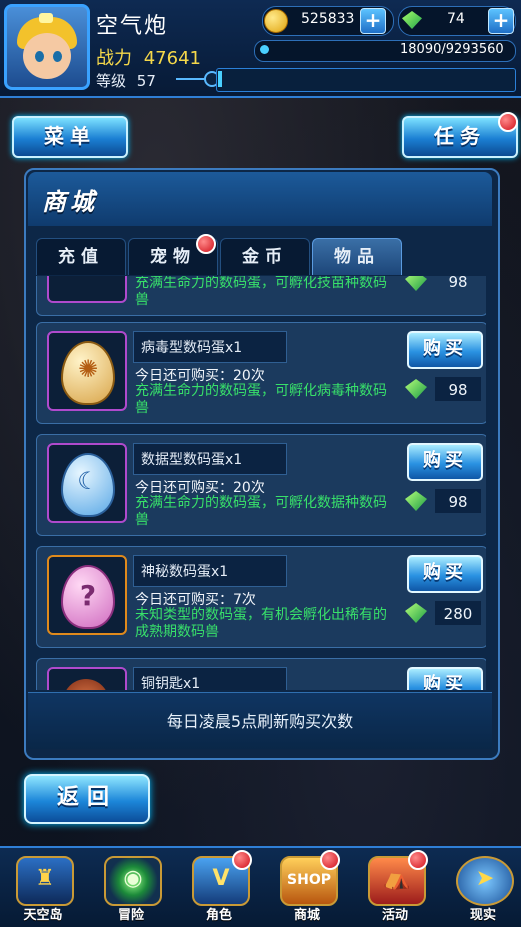 The width and height of the screenshot is (521, 927). Describe the element at coordinates (86, 684) in the screenshot. I see `copper-key-icon` at that location.